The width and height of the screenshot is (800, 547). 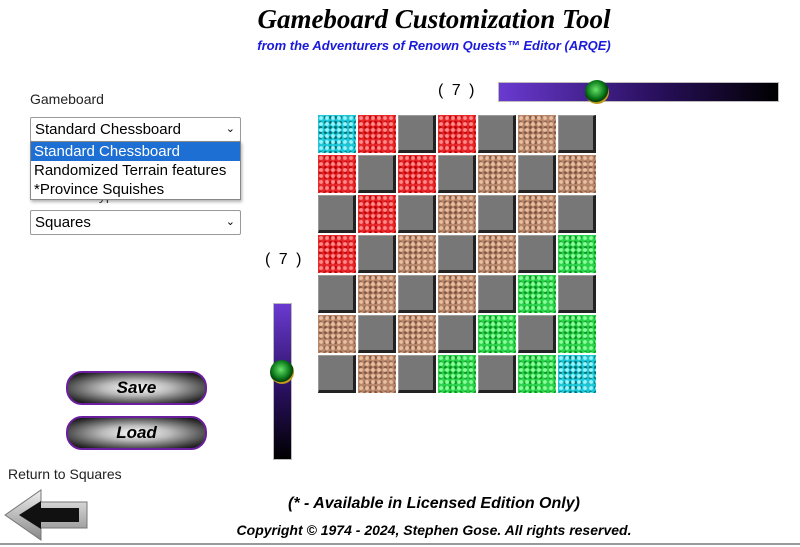 I want to click on dropdown-option-standard-chessboard: Standard Chessboard, so click(x=135, y=151).